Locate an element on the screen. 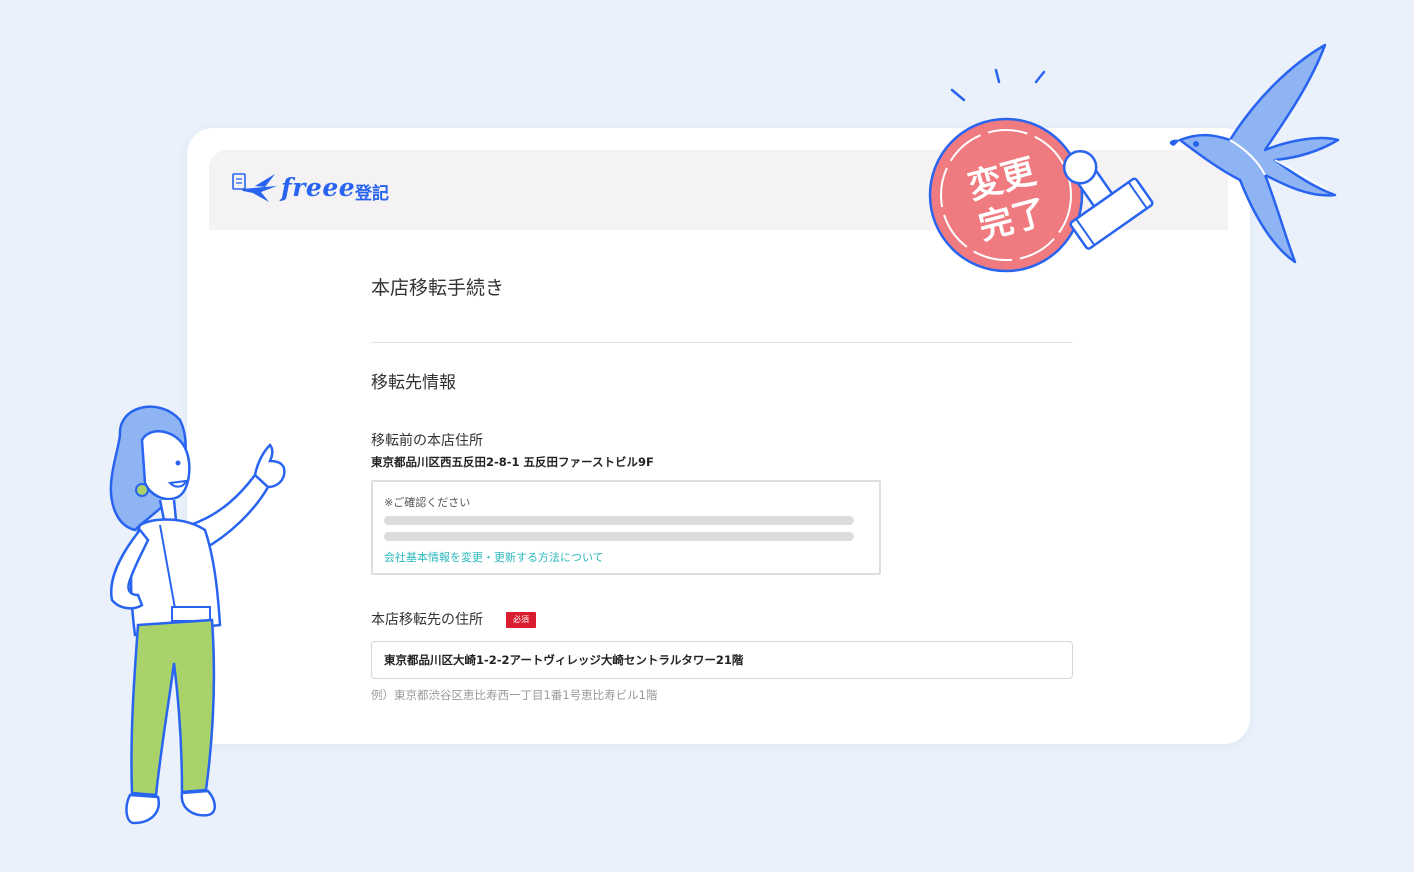  freee-logo: freee 登記 is located at coordinates (316, 190).